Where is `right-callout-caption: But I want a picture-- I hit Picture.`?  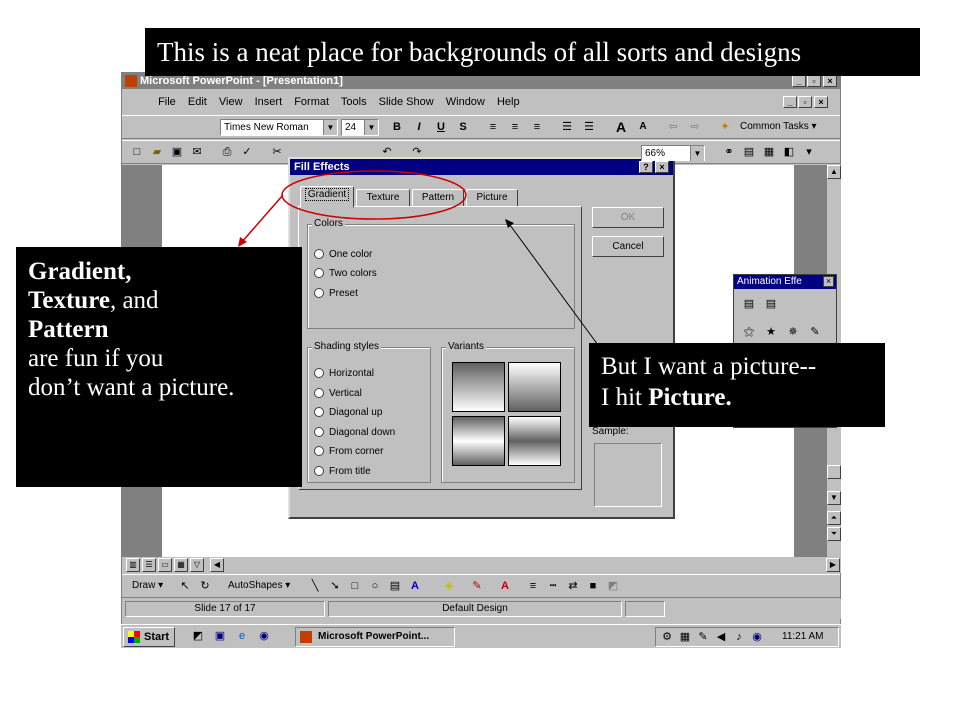 right-callout-caption: But I want a picture-- I hit Picture. is located at coordinates (737, 385).